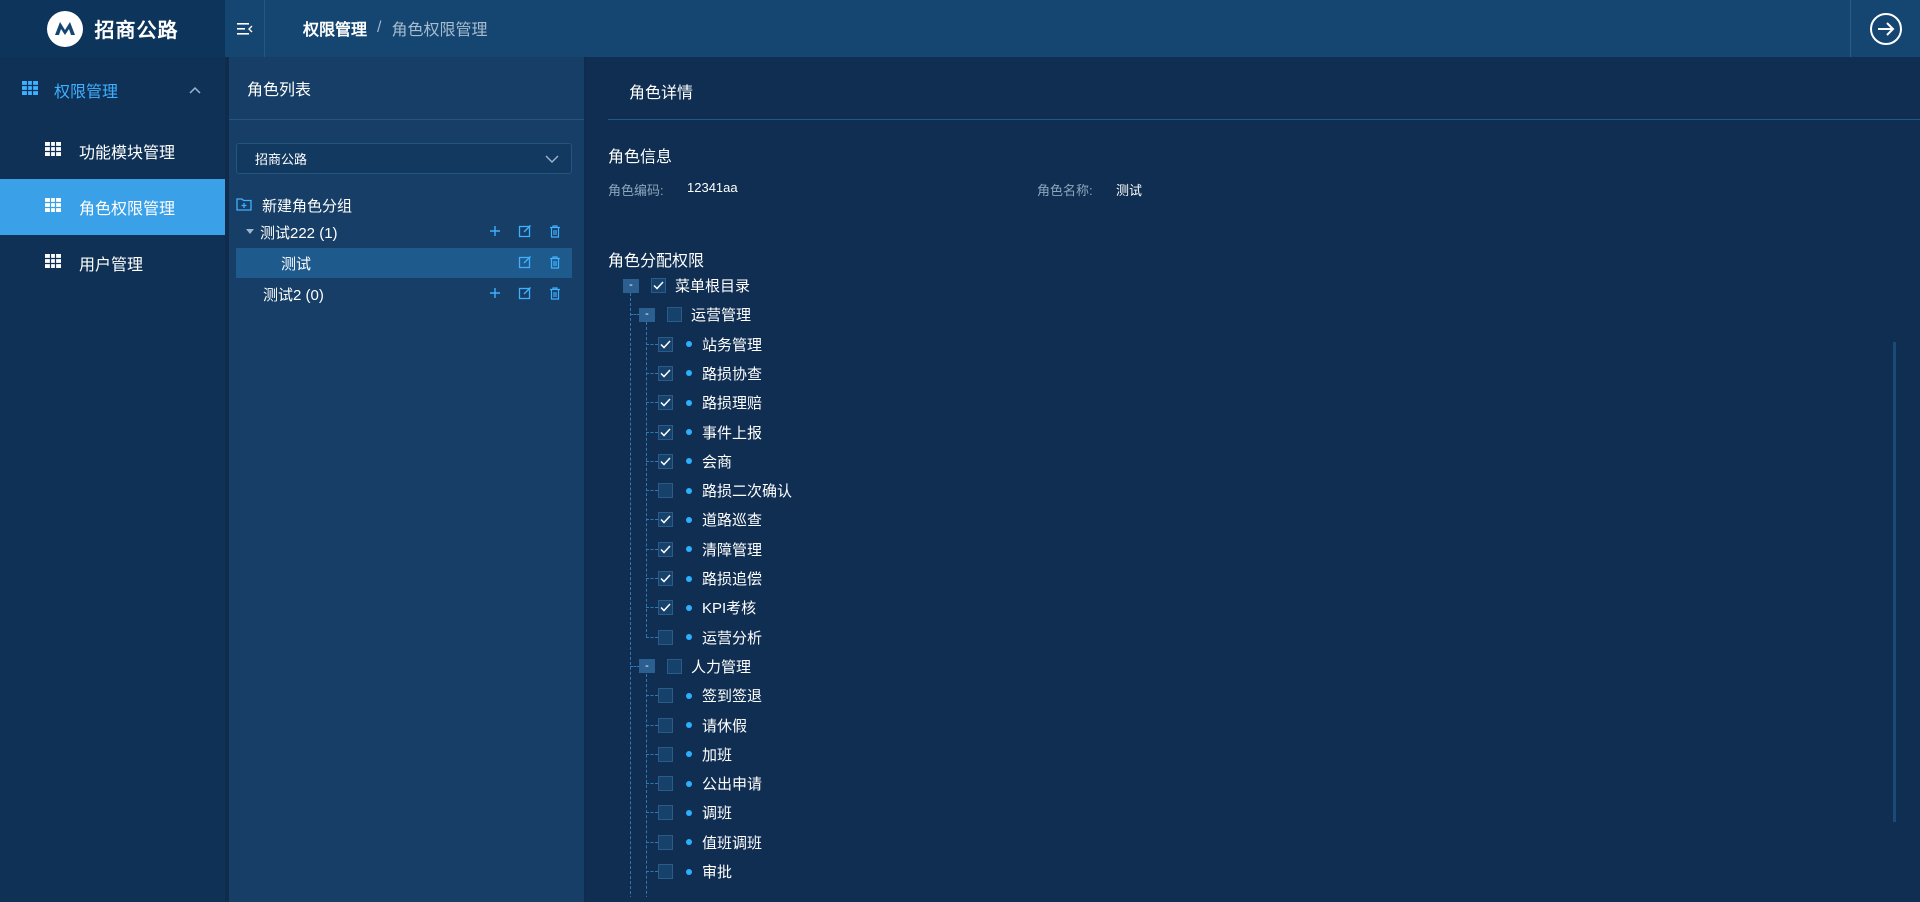  I want to click on role-group-row: 测试222 (1), so click(404, 232).